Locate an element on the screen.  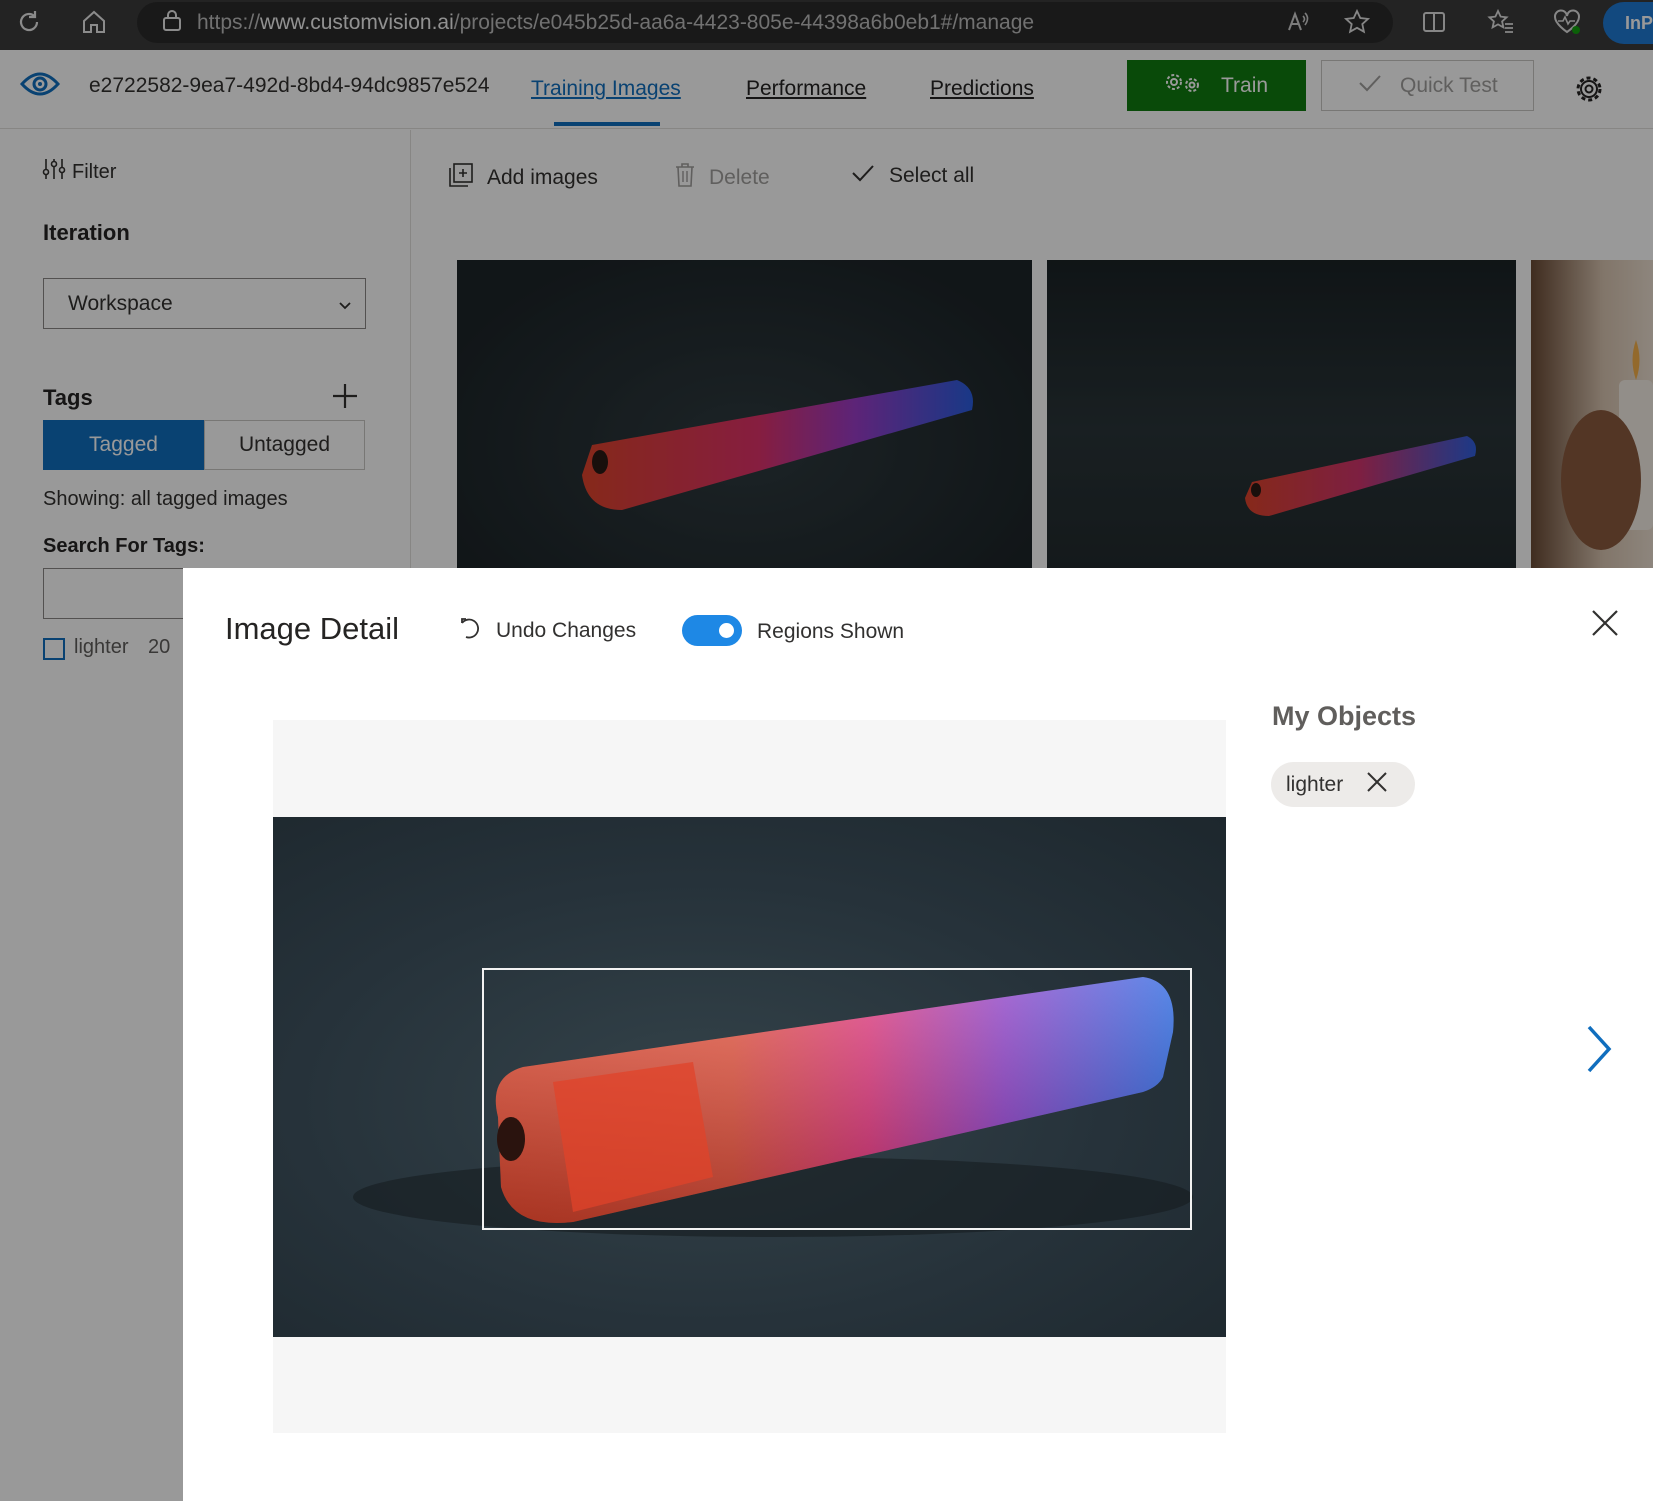
remove-tag-close-icon is located at coordinates (1377, 785).